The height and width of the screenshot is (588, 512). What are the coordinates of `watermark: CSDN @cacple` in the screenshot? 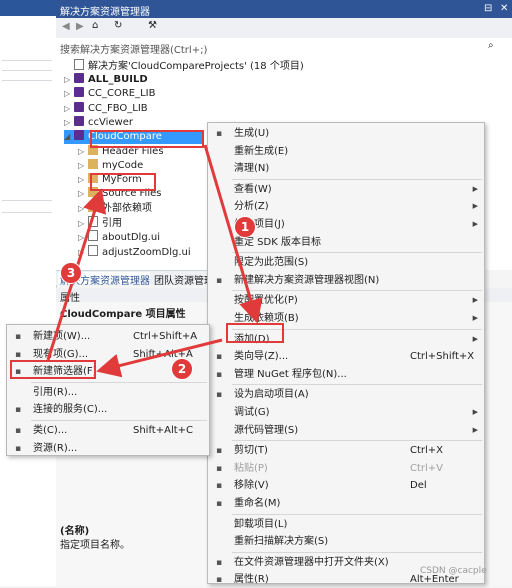 It's located at (453, 571).